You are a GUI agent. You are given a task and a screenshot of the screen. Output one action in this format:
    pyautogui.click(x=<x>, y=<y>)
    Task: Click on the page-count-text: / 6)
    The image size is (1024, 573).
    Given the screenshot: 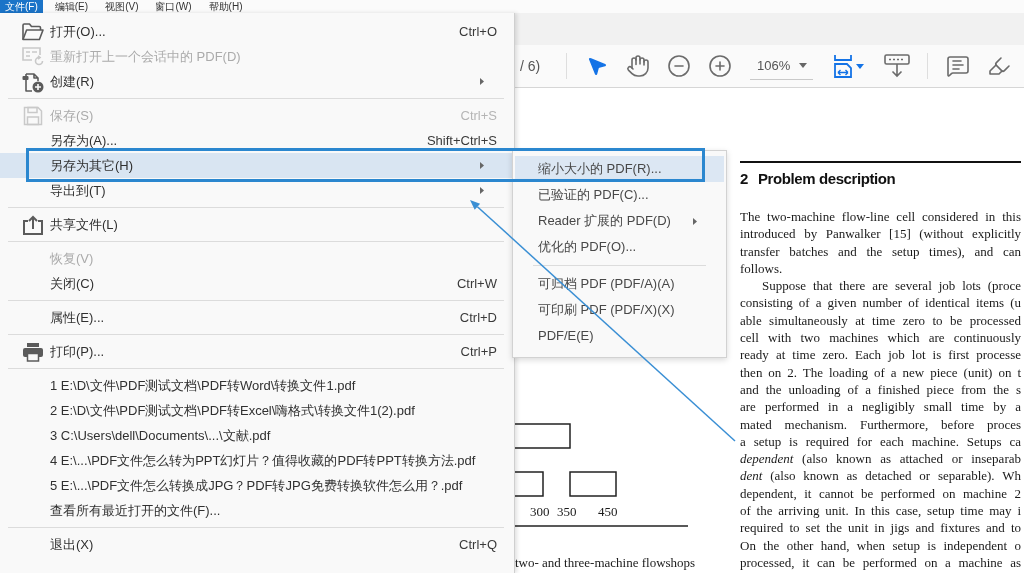 What is the action you would take?
    pyautogui.click(x=531, y=66)
    